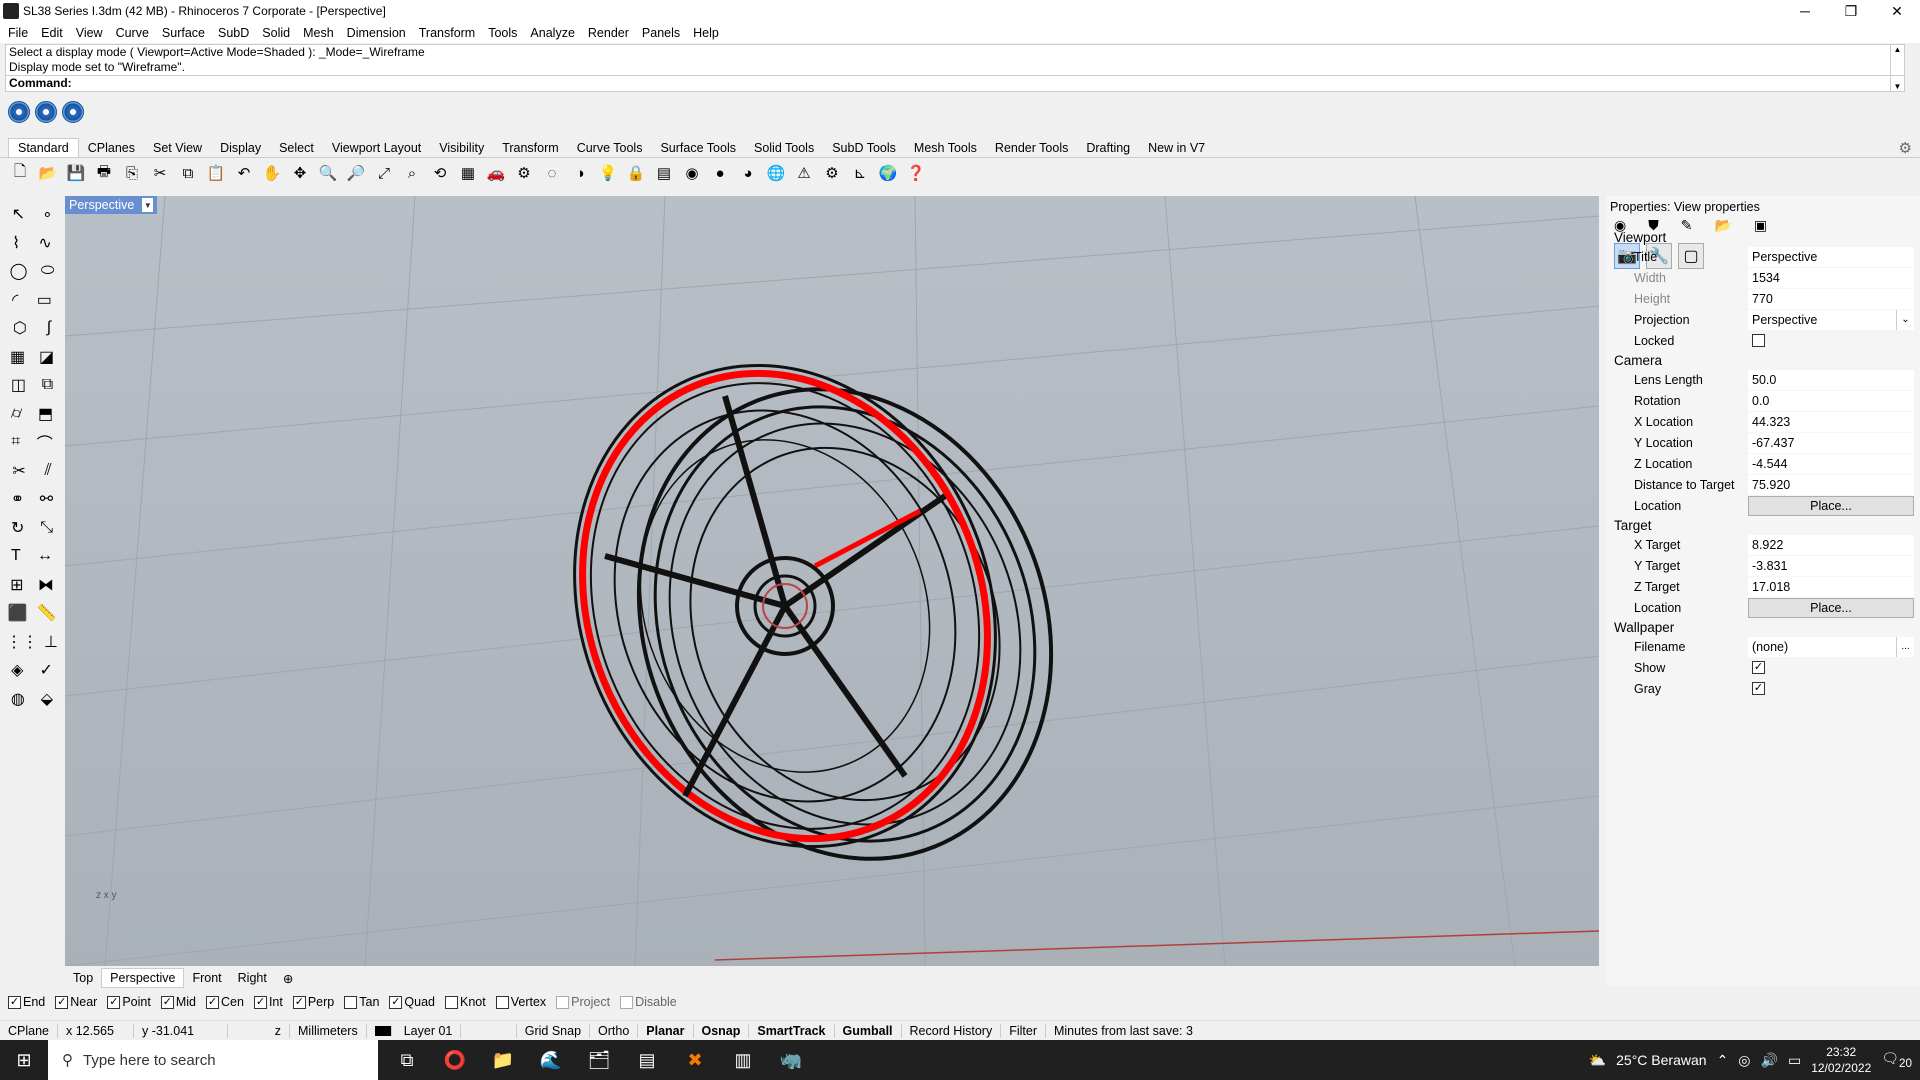  Describe the element at coordinates (288, 978) in the screenshot. I see `add-viewport-icon: ⊕` at that location.